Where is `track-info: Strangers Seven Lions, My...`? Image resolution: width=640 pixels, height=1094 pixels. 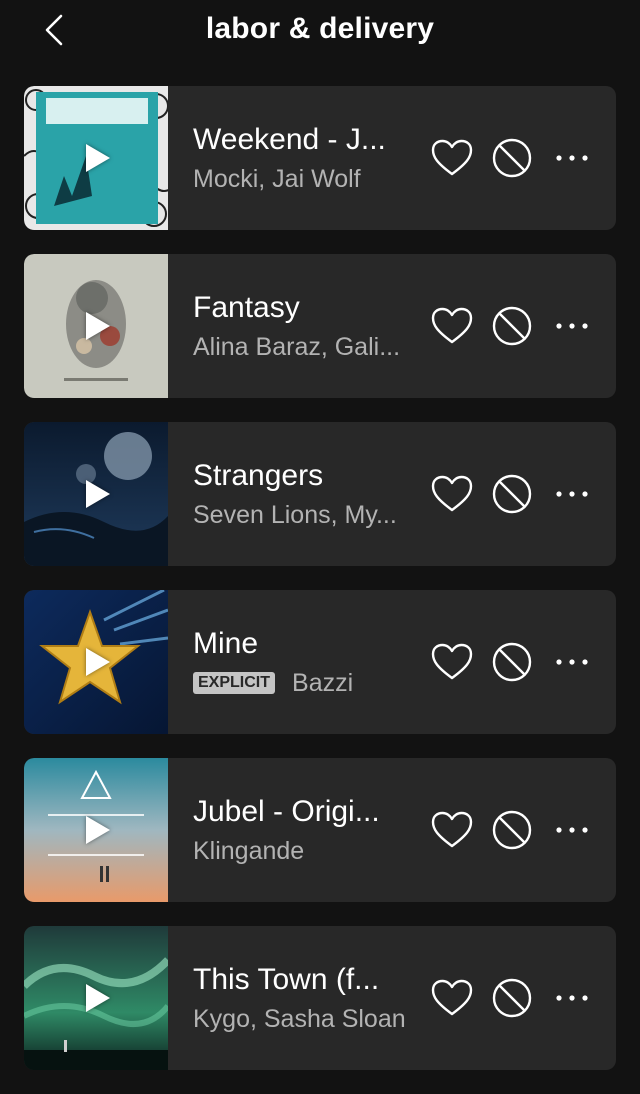 track-info: Strangers Seven Lions, My... is located at coordinates (305, 494).